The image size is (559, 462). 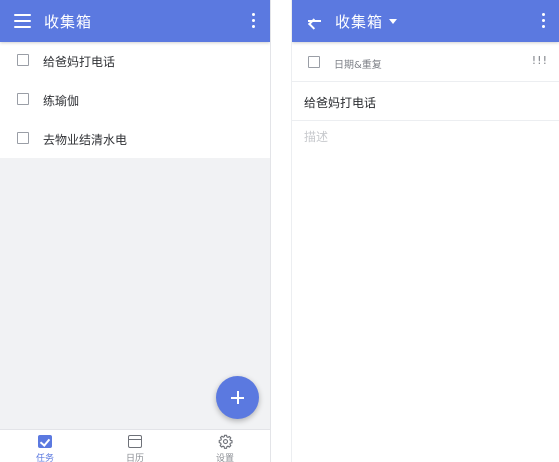 I want to click on add-task-button, so click(x=237, y=397).